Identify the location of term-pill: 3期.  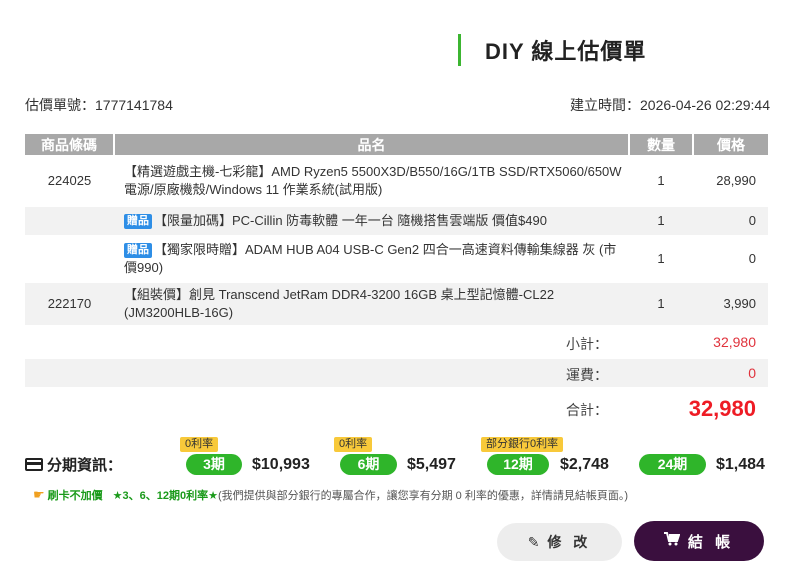
(214, 464).